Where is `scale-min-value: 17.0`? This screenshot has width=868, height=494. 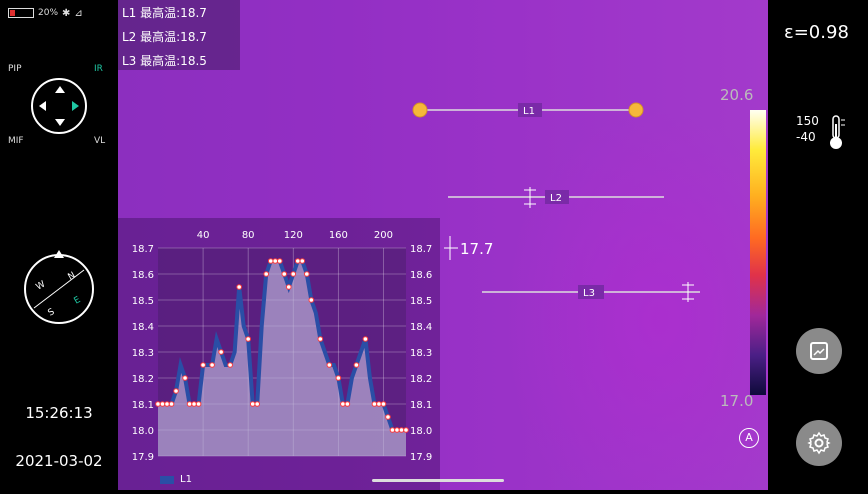
scale-min-value: 17.0 is located at coordinates (737, 401).